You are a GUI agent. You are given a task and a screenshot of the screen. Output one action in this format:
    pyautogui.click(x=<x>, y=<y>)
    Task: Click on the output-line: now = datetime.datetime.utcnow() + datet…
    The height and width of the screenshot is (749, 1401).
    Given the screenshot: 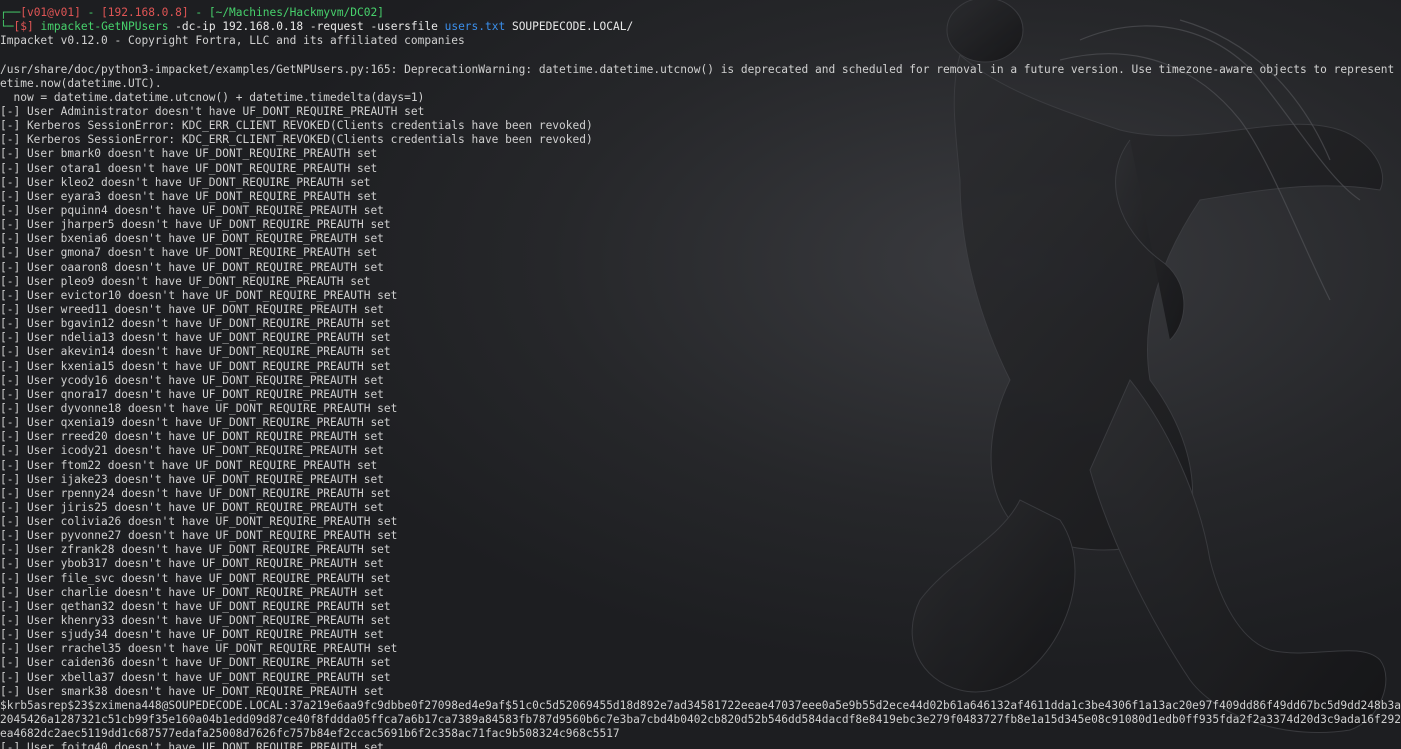 What is the action you would take?
    pyautogui.click(x=212, y=97)
    